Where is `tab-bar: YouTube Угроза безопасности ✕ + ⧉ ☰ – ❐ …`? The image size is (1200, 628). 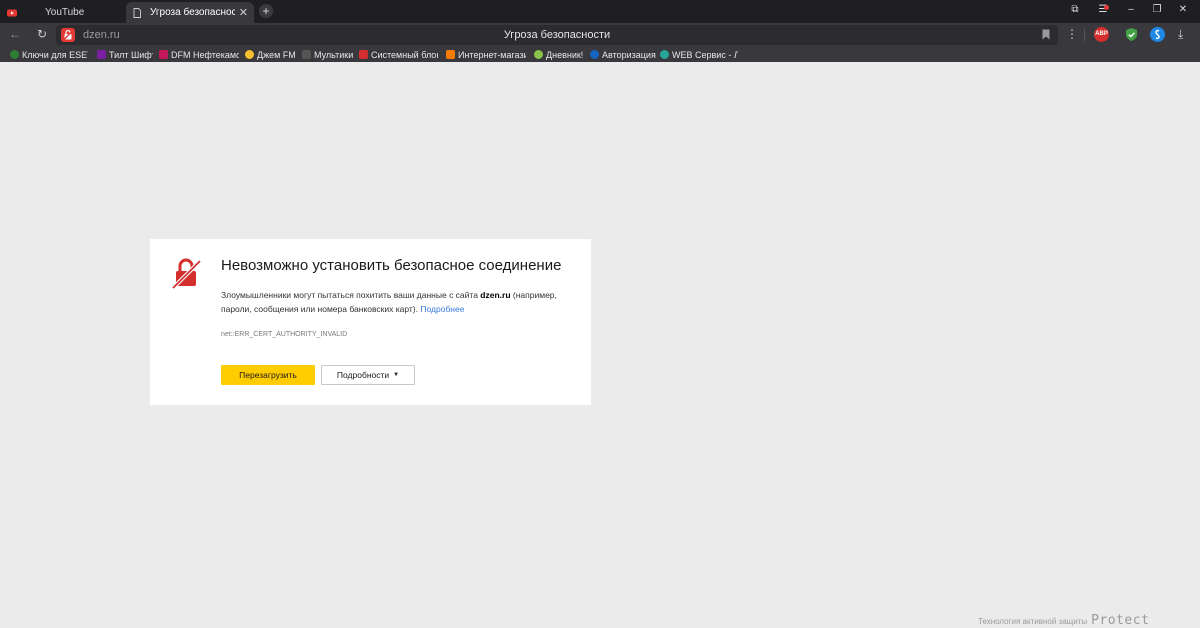 tab-bar: YouTube Угроза безопасности ✕ + ⧉ ☰ – ❐ … is located at coordinates (600, 11).